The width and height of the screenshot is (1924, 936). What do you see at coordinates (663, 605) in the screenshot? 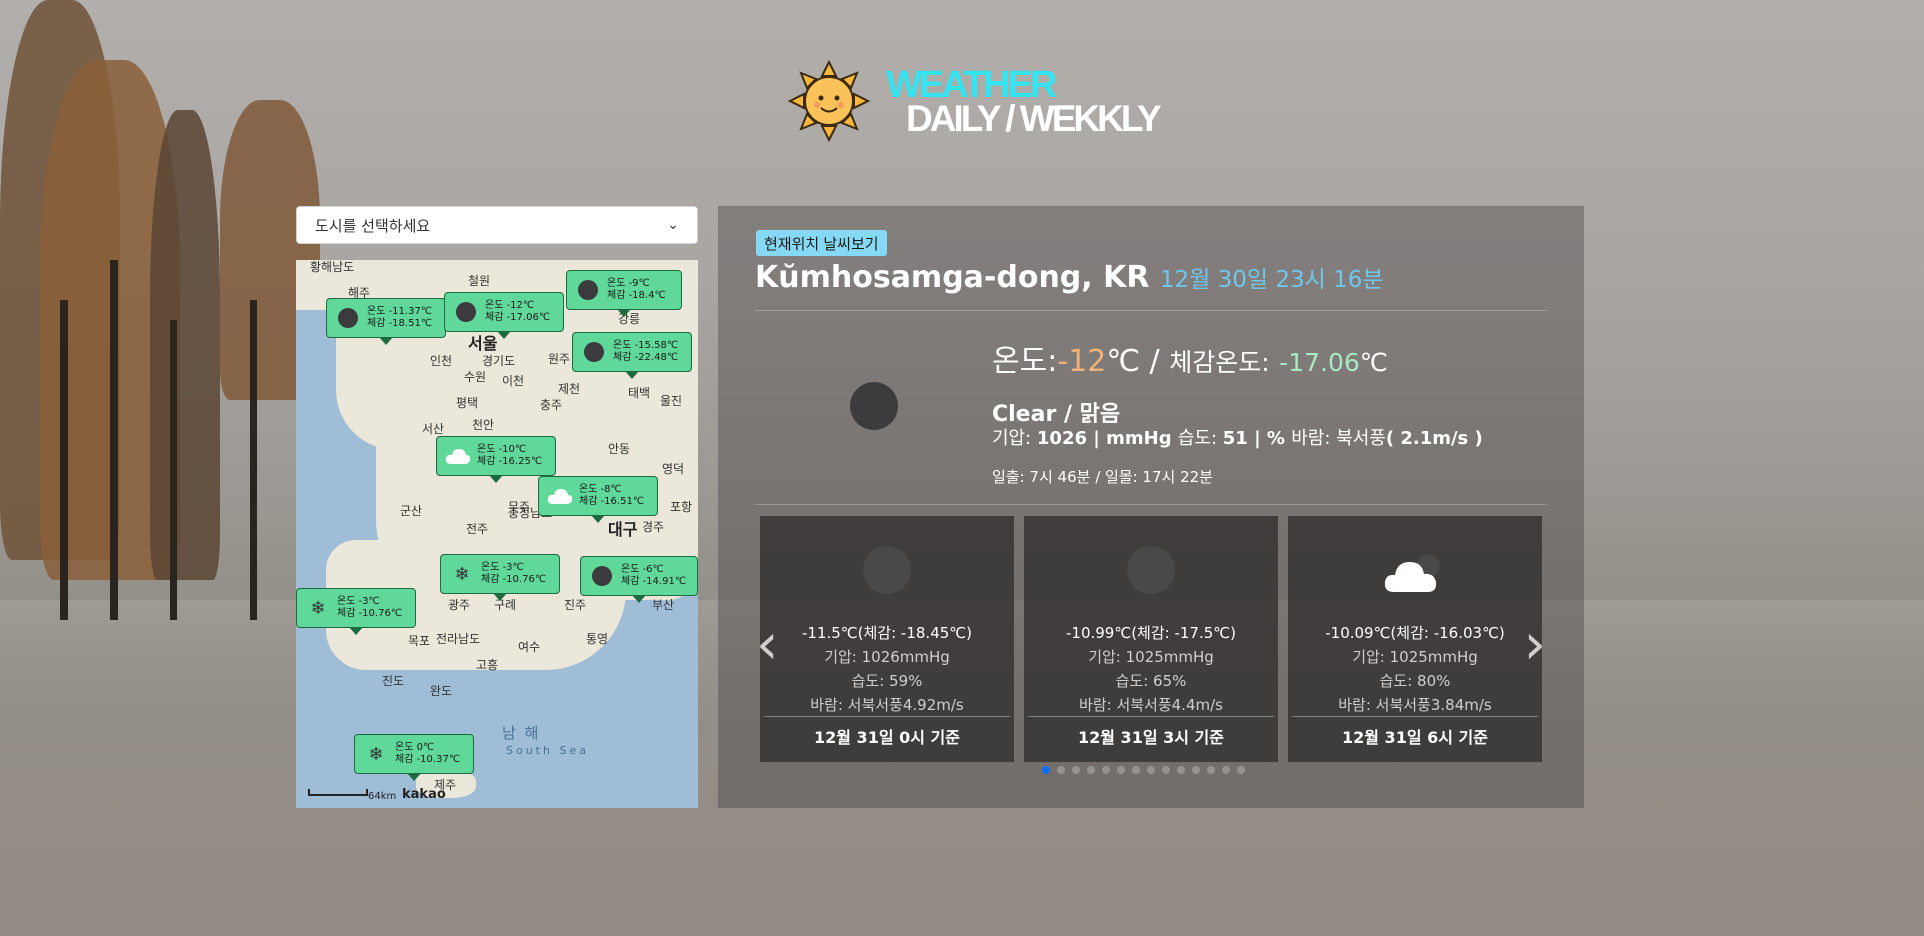
I see `map-label: 부산` at bounding box center [663, 605].